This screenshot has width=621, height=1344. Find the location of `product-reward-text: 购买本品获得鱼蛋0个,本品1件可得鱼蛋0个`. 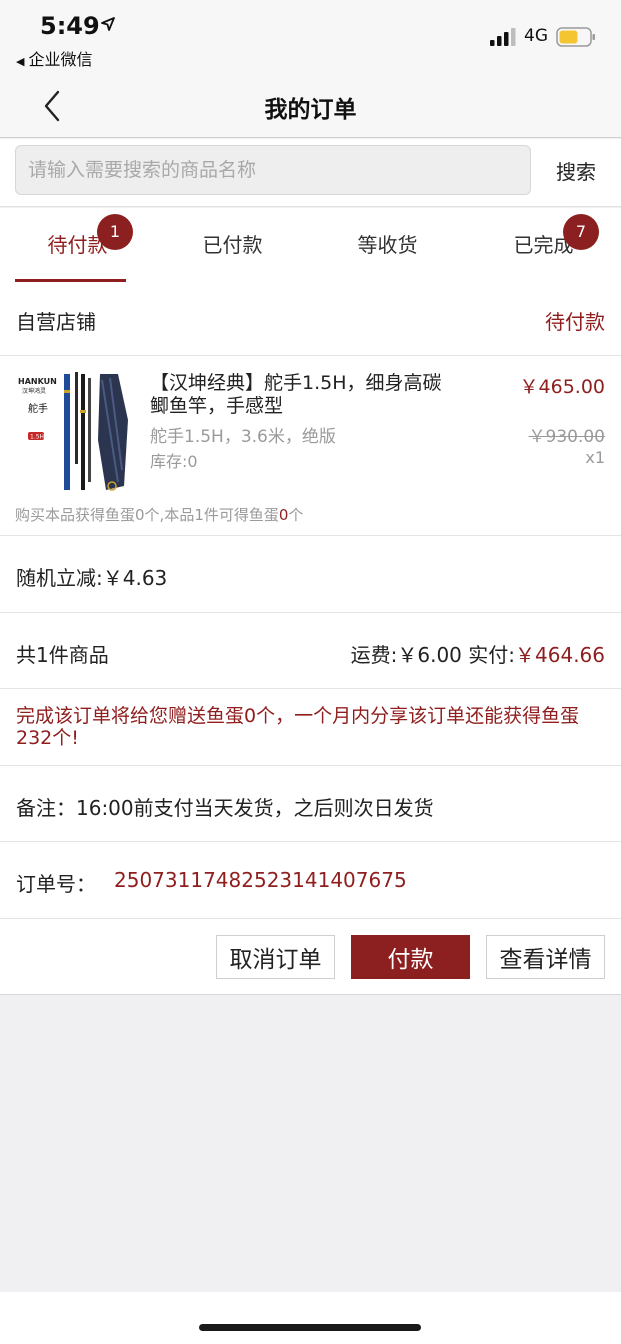

product-reward-text: 购买本品获得鱼蛋0个,本品1件可得鱼蛋0个 is located at coordinates (159, 514).